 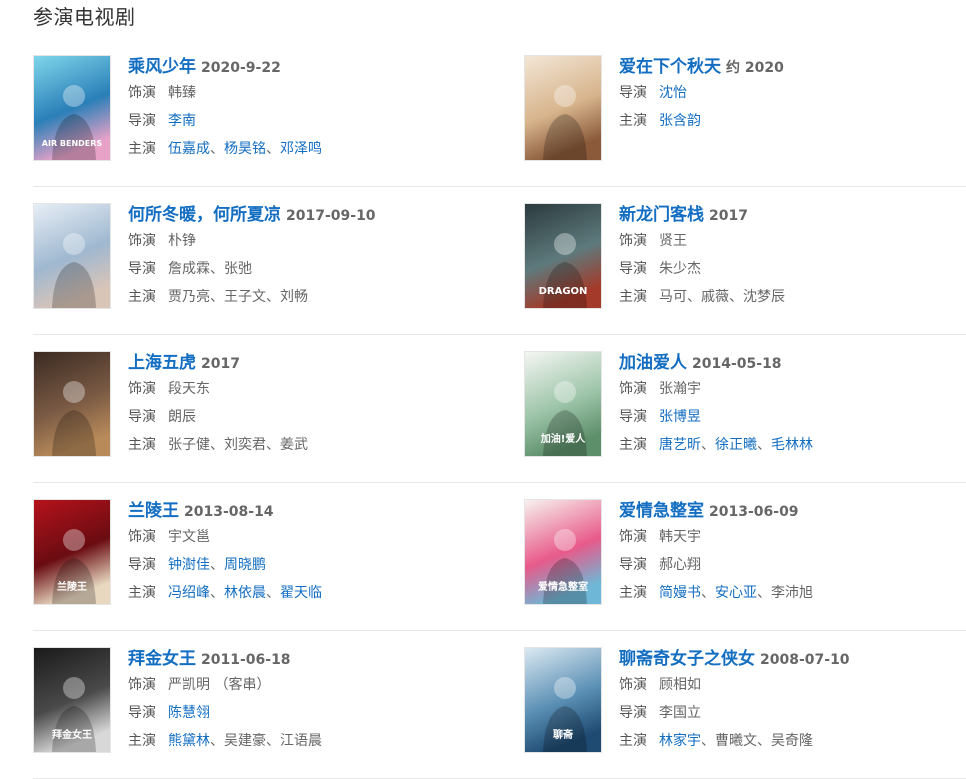 What do you see at coordinates (204, 215) in the screenshot?
I see `drama-title-link: 何所冬暖，何所夏凉` at bounding box center [204, 215].